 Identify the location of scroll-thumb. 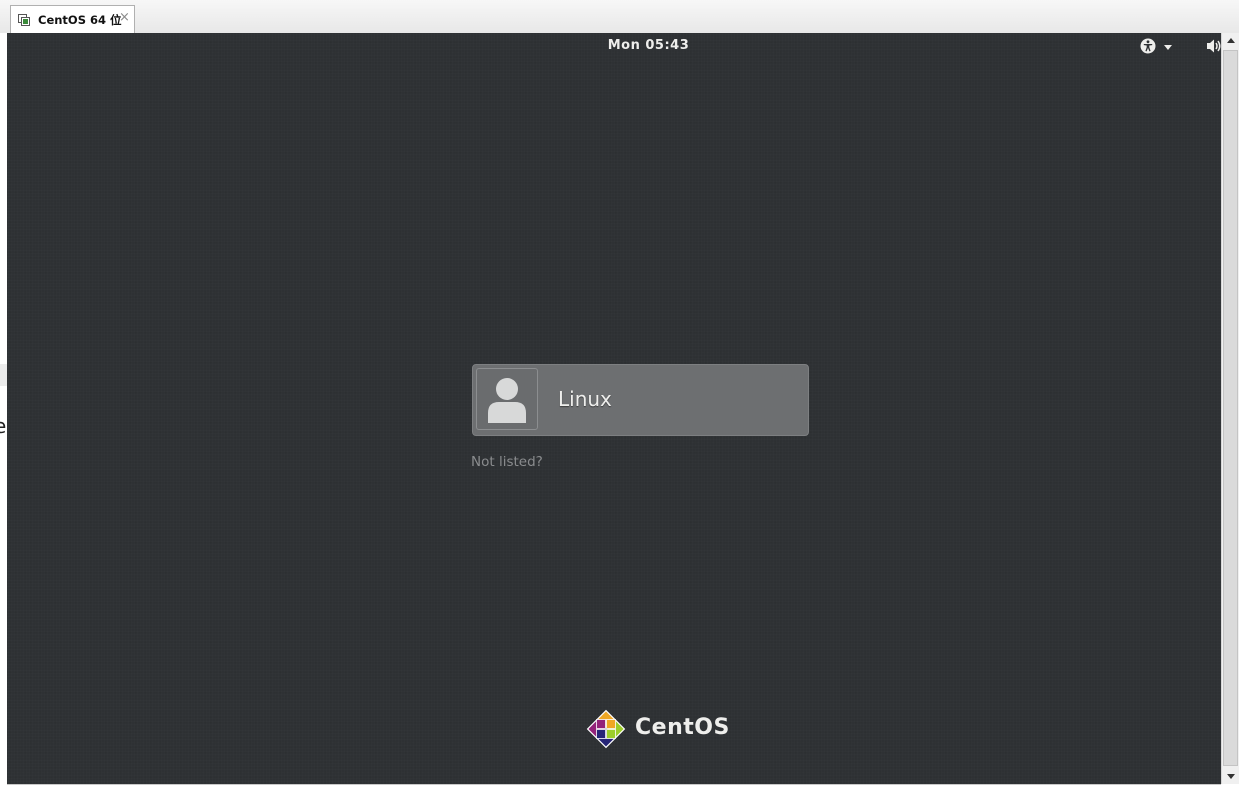
(1230, 408).